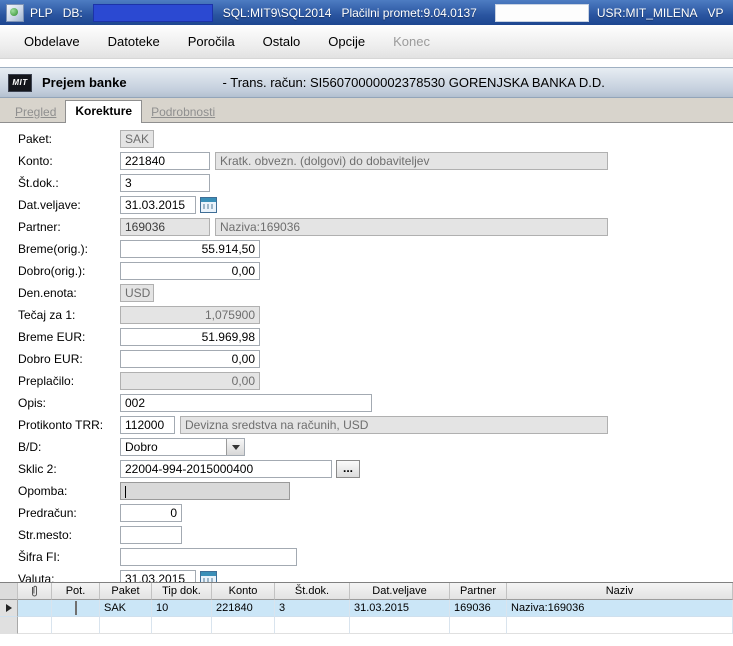  I want to click on menu-ostalo: Ostalo, so click(282, 41).